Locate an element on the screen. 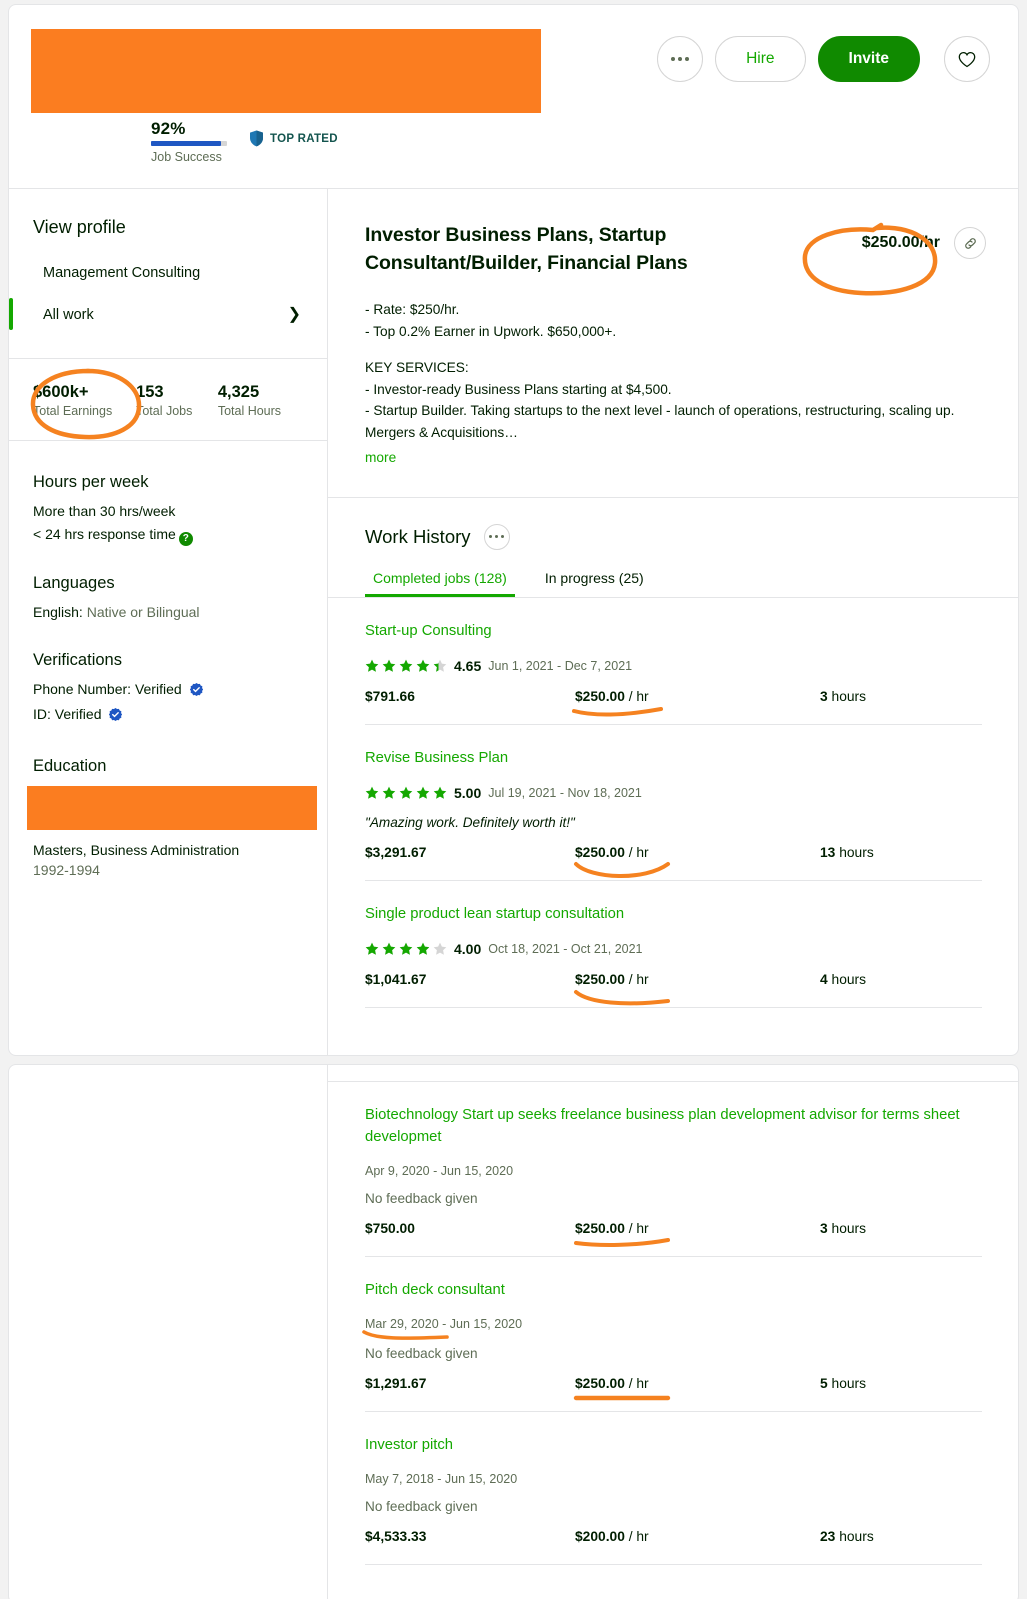 The height and width of the screenshot is (1599, 1027). job-hours-value: 3 is located at coordinates (824, 696).